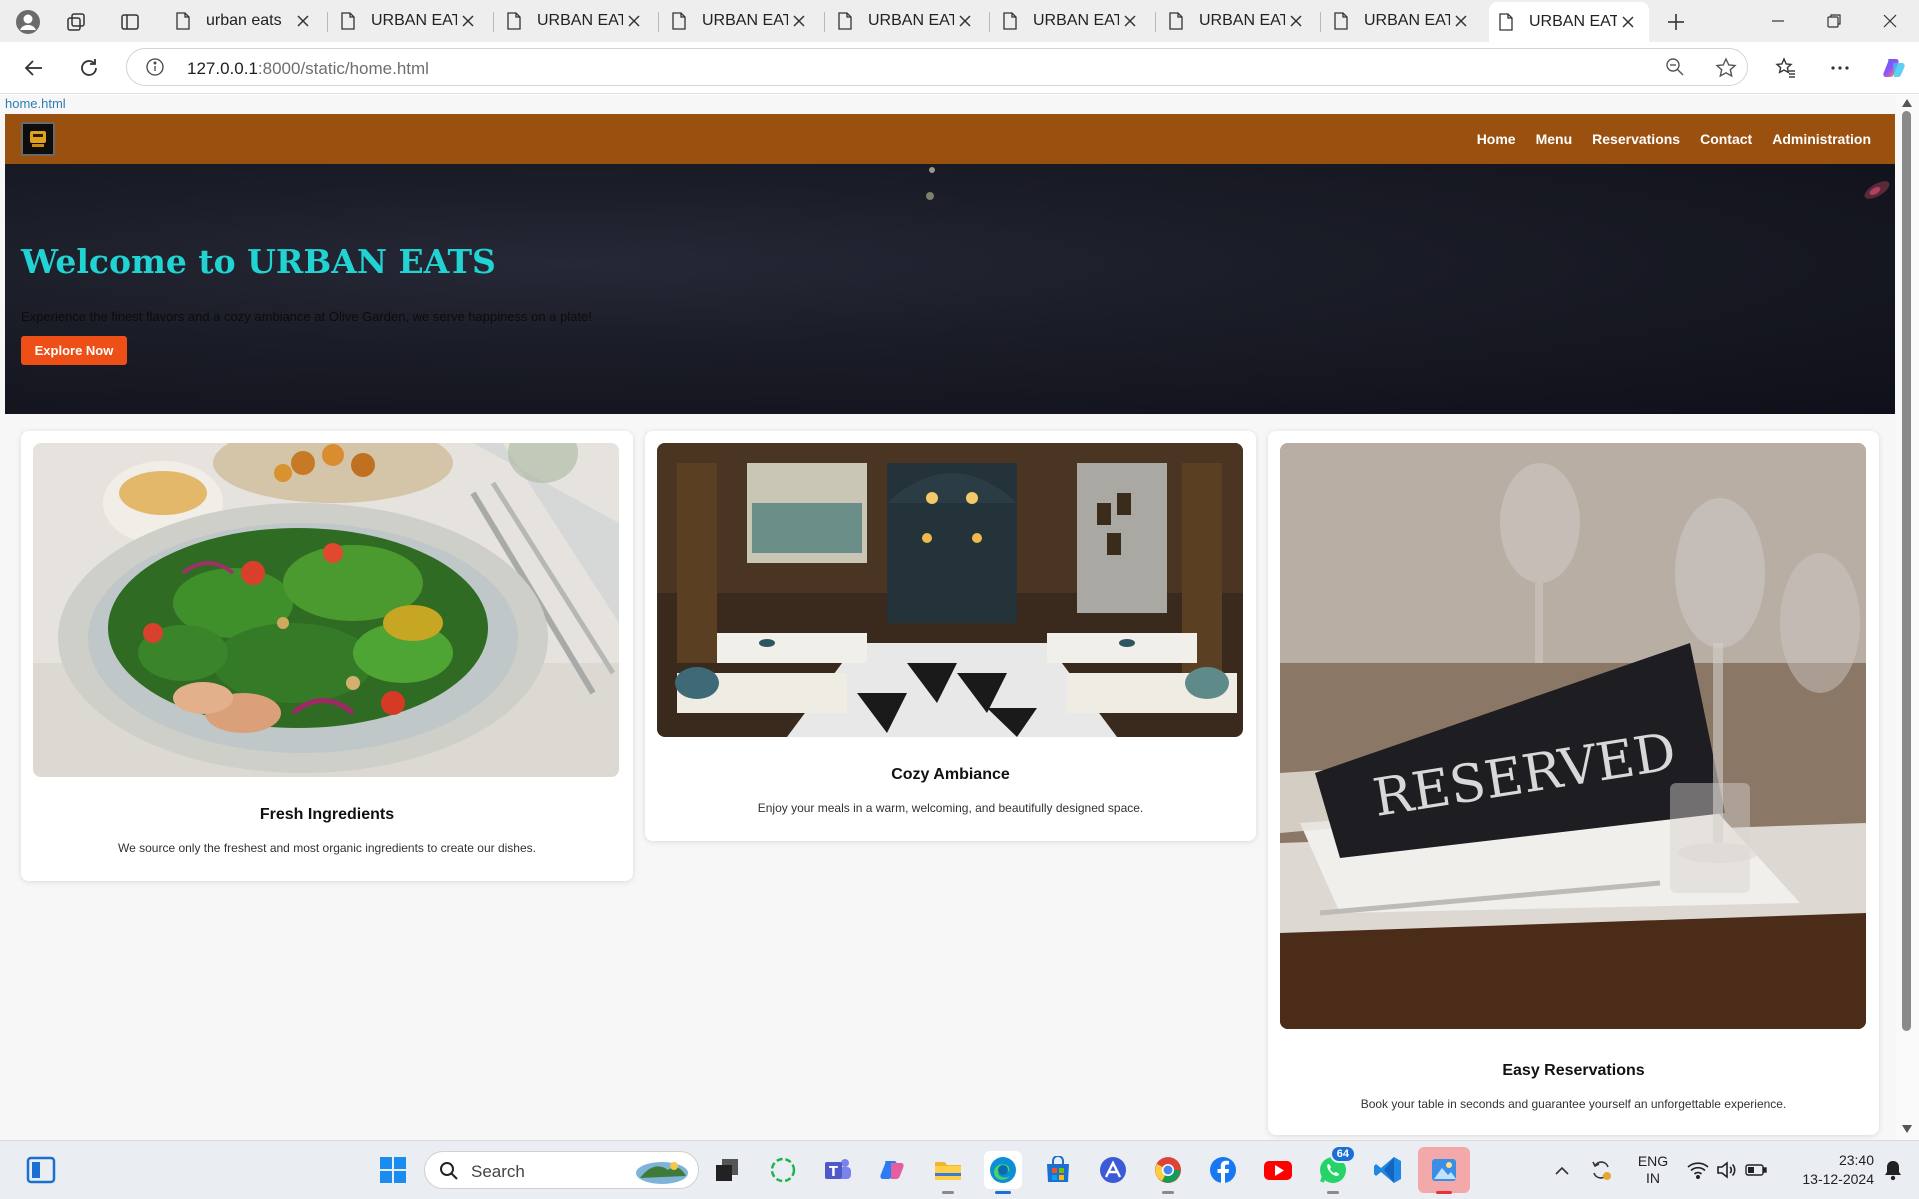 This screenshot has width=1919, height=1199. Describe the element at coordinates (1113, 1170) in the screenshot. I see `affinity-icon` at that location.